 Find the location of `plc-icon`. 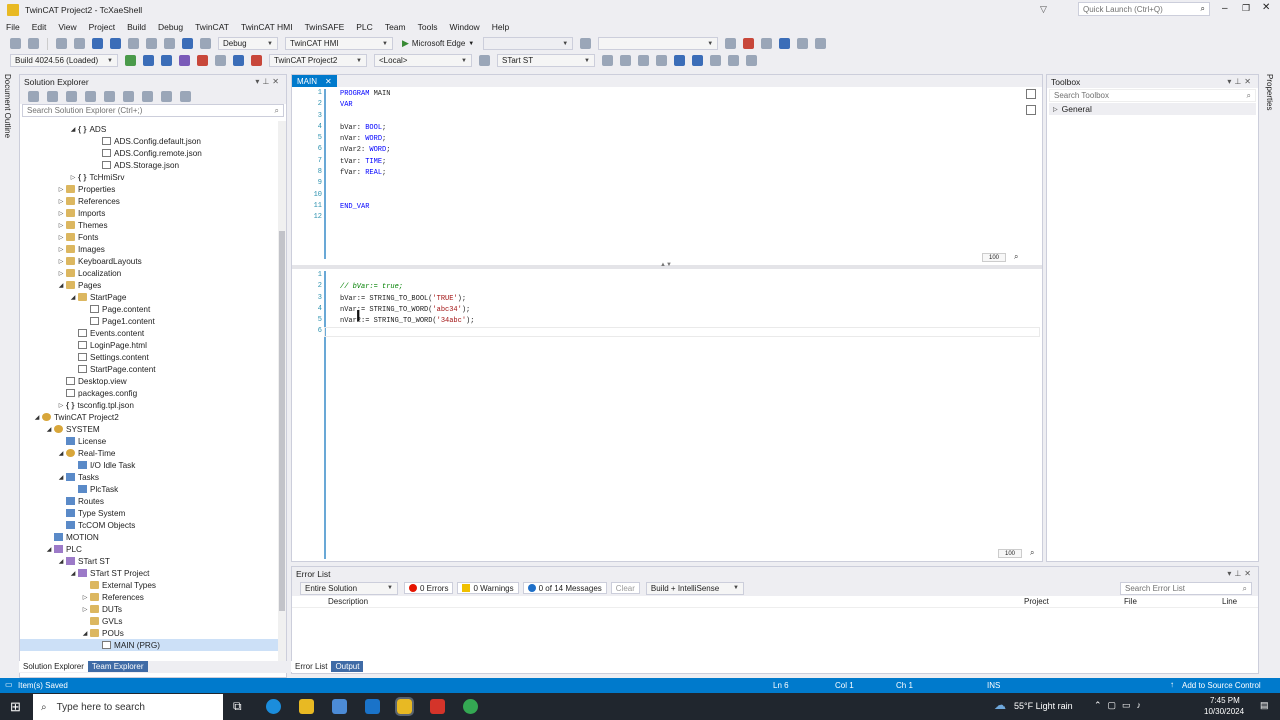

plc-icon is located at coordinates (130, 60).